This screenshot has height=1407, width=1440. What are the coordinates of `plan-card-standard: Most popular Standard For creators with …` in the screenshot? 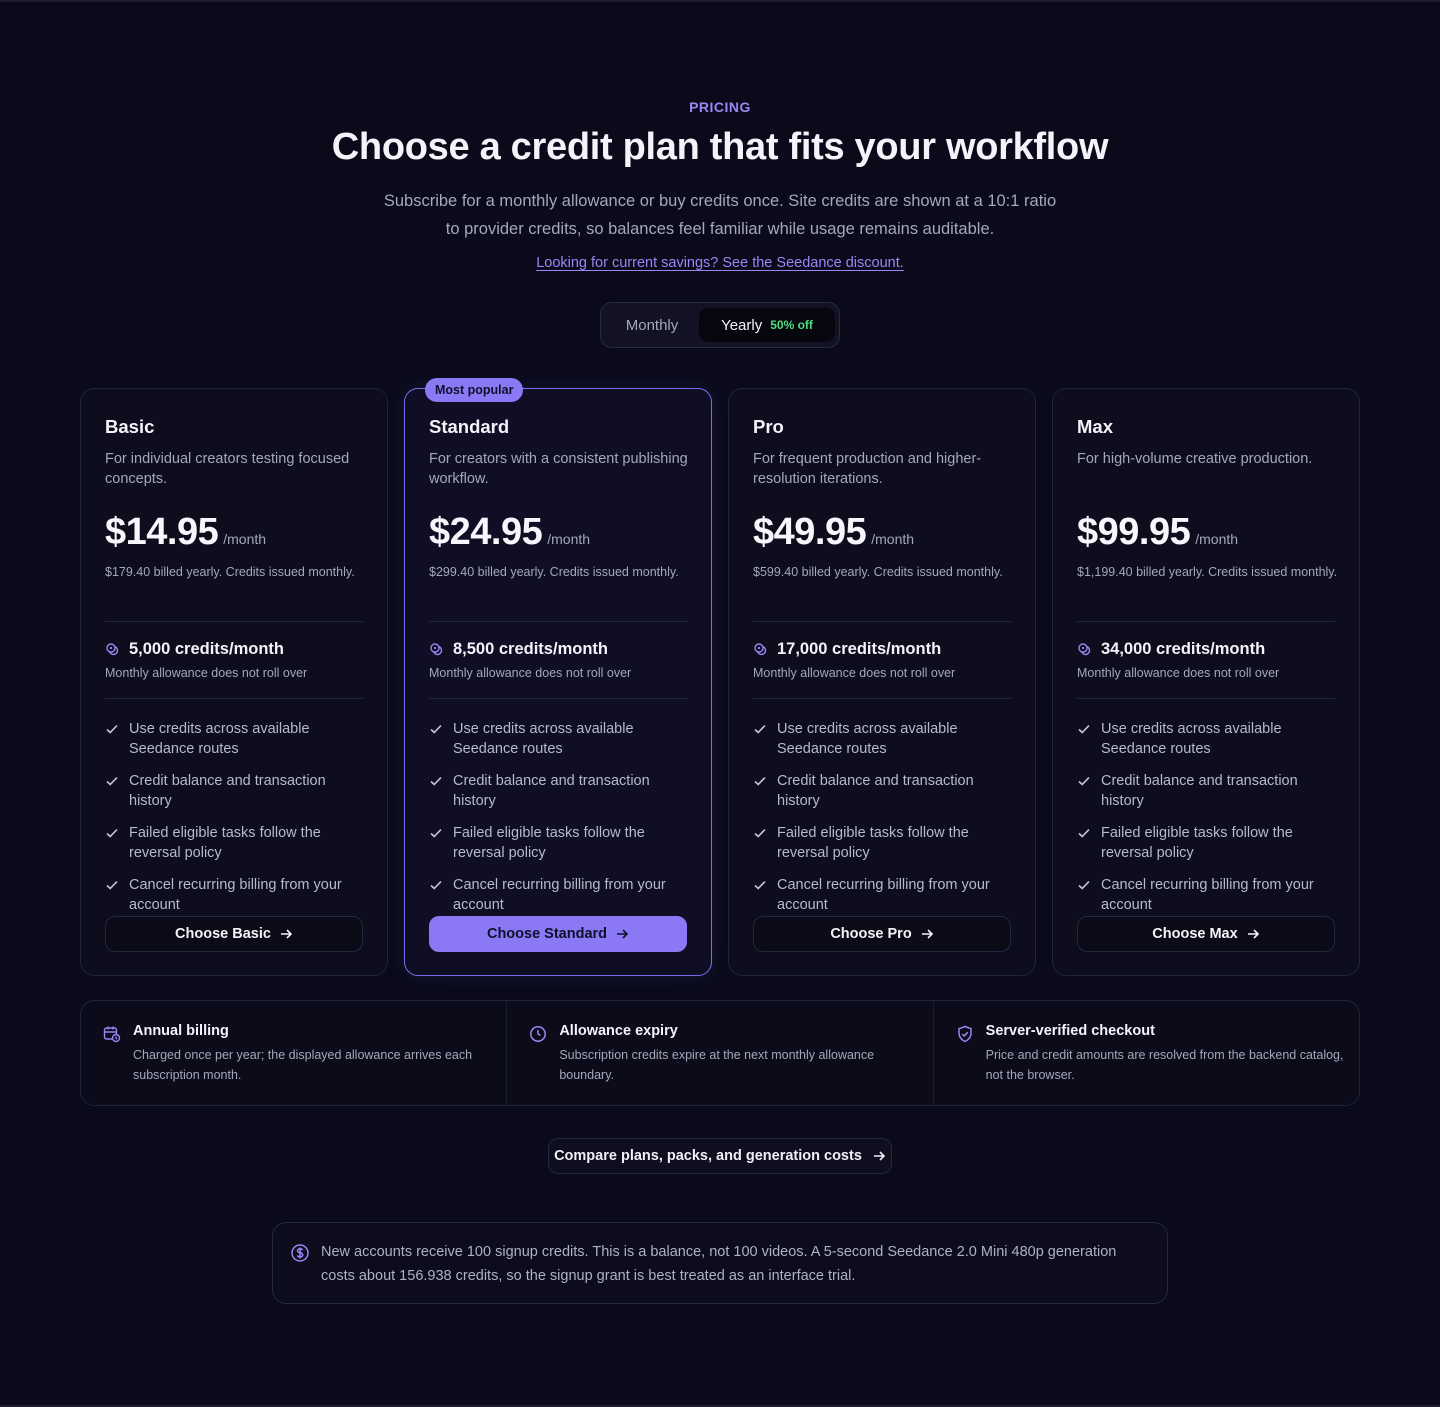 It's located at (558, 677).